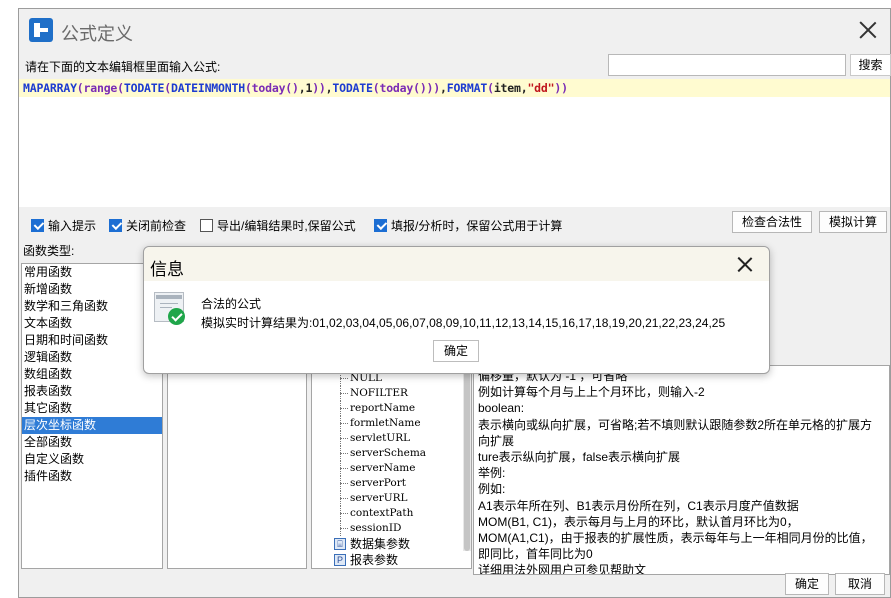 Image resolution: width=891 pixels, height=598 pixels. What do you see at coordinates (92, 425) in the screenshot?
I see `function-category-item: 层次坐标函数` at bounding box center [92, 425].